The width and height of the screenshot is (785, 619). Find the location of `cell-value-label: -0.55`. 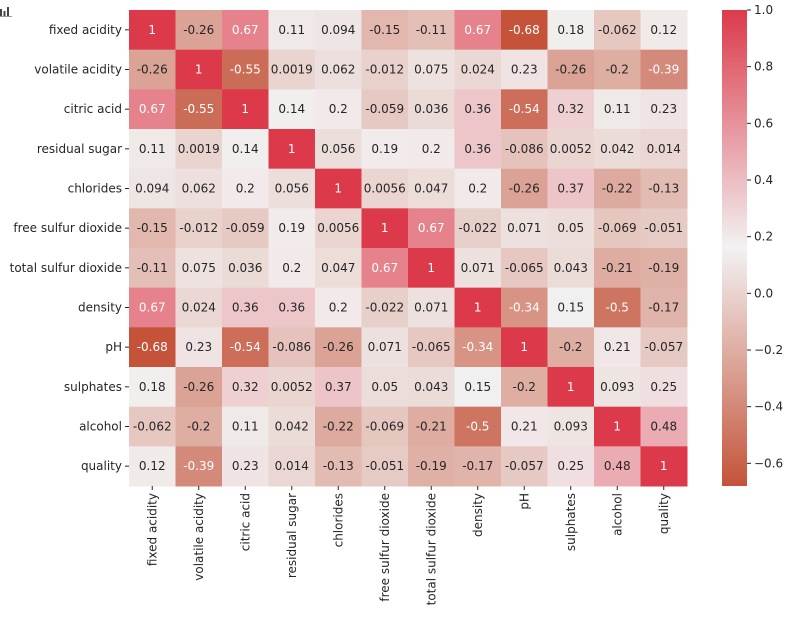

cell-value-label: -0.55 is located at coordinates (245, 70).